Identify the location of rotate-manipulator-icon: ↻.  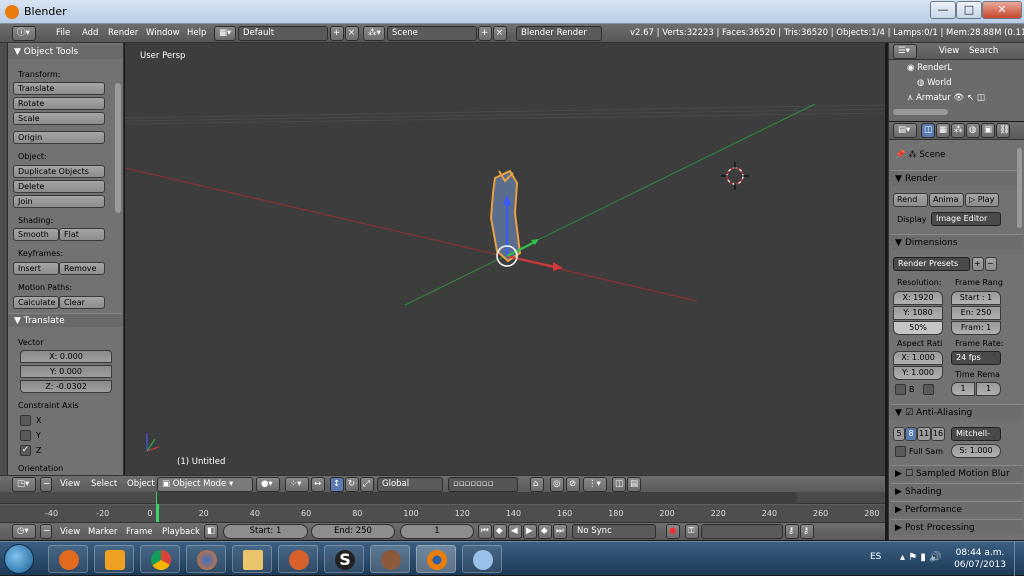
(352, 484).